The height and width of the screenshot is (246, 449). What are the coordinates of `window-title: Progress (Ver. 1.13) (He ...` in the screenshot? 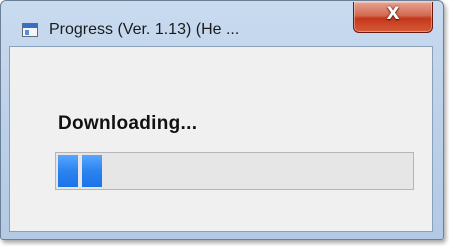 It's located at (144, 29).